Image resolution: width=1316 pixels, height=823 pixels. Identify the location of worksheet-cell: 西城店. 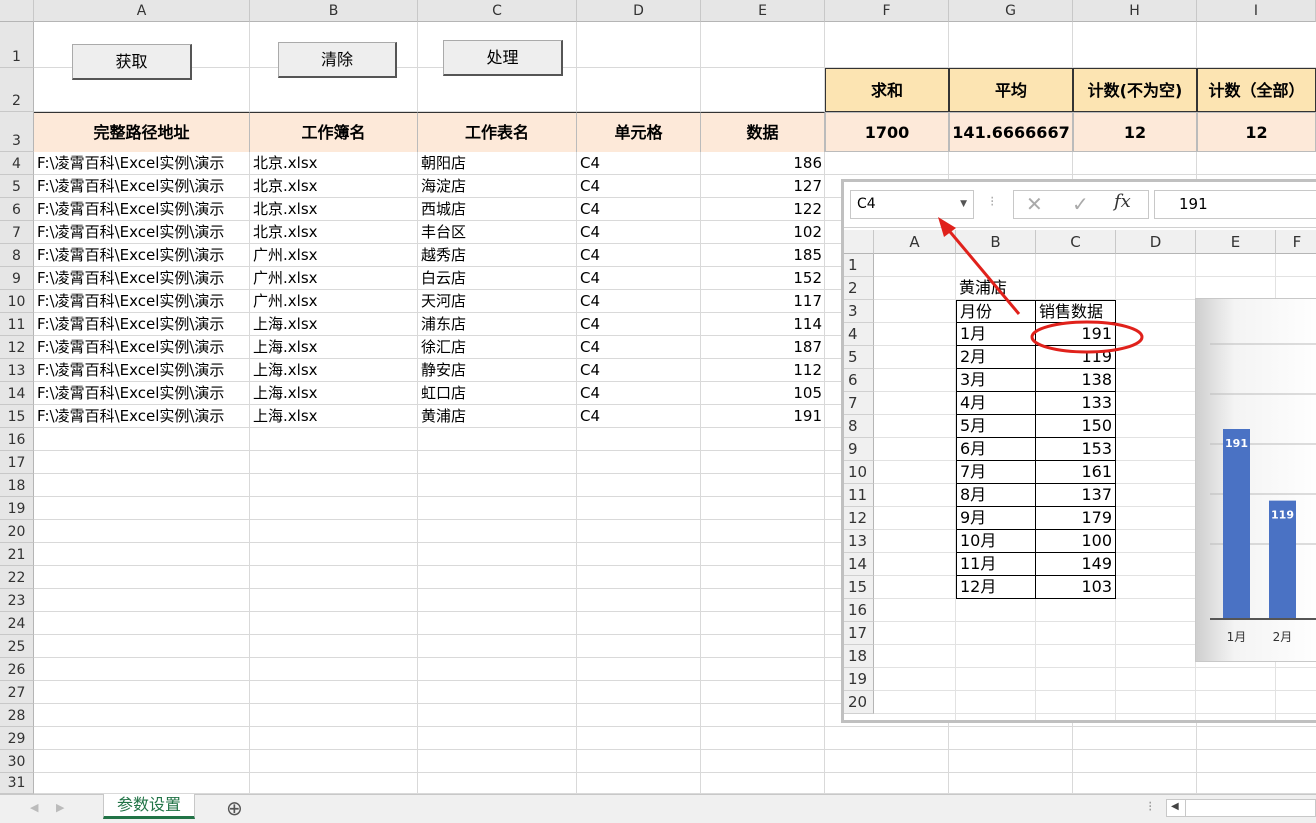
(497, 209).